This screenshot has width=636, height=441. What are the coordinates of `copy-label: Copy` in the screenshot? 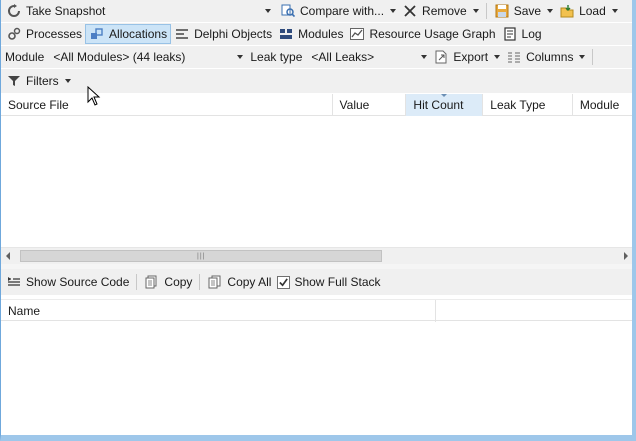 It's located at (178, 282).